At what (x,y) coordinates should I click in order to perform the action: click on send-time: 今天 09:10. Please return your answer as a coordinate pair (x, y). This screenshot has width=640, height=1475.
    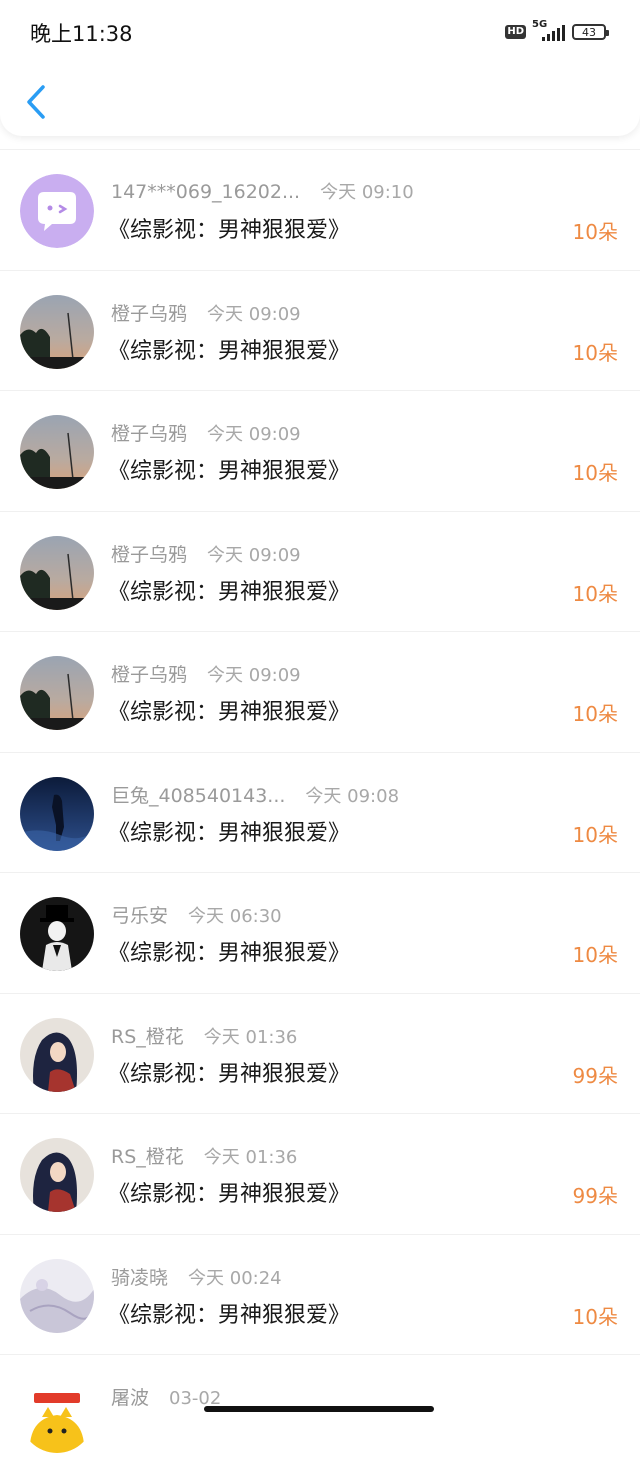
    Looking at the image, I should click on (367, 192).